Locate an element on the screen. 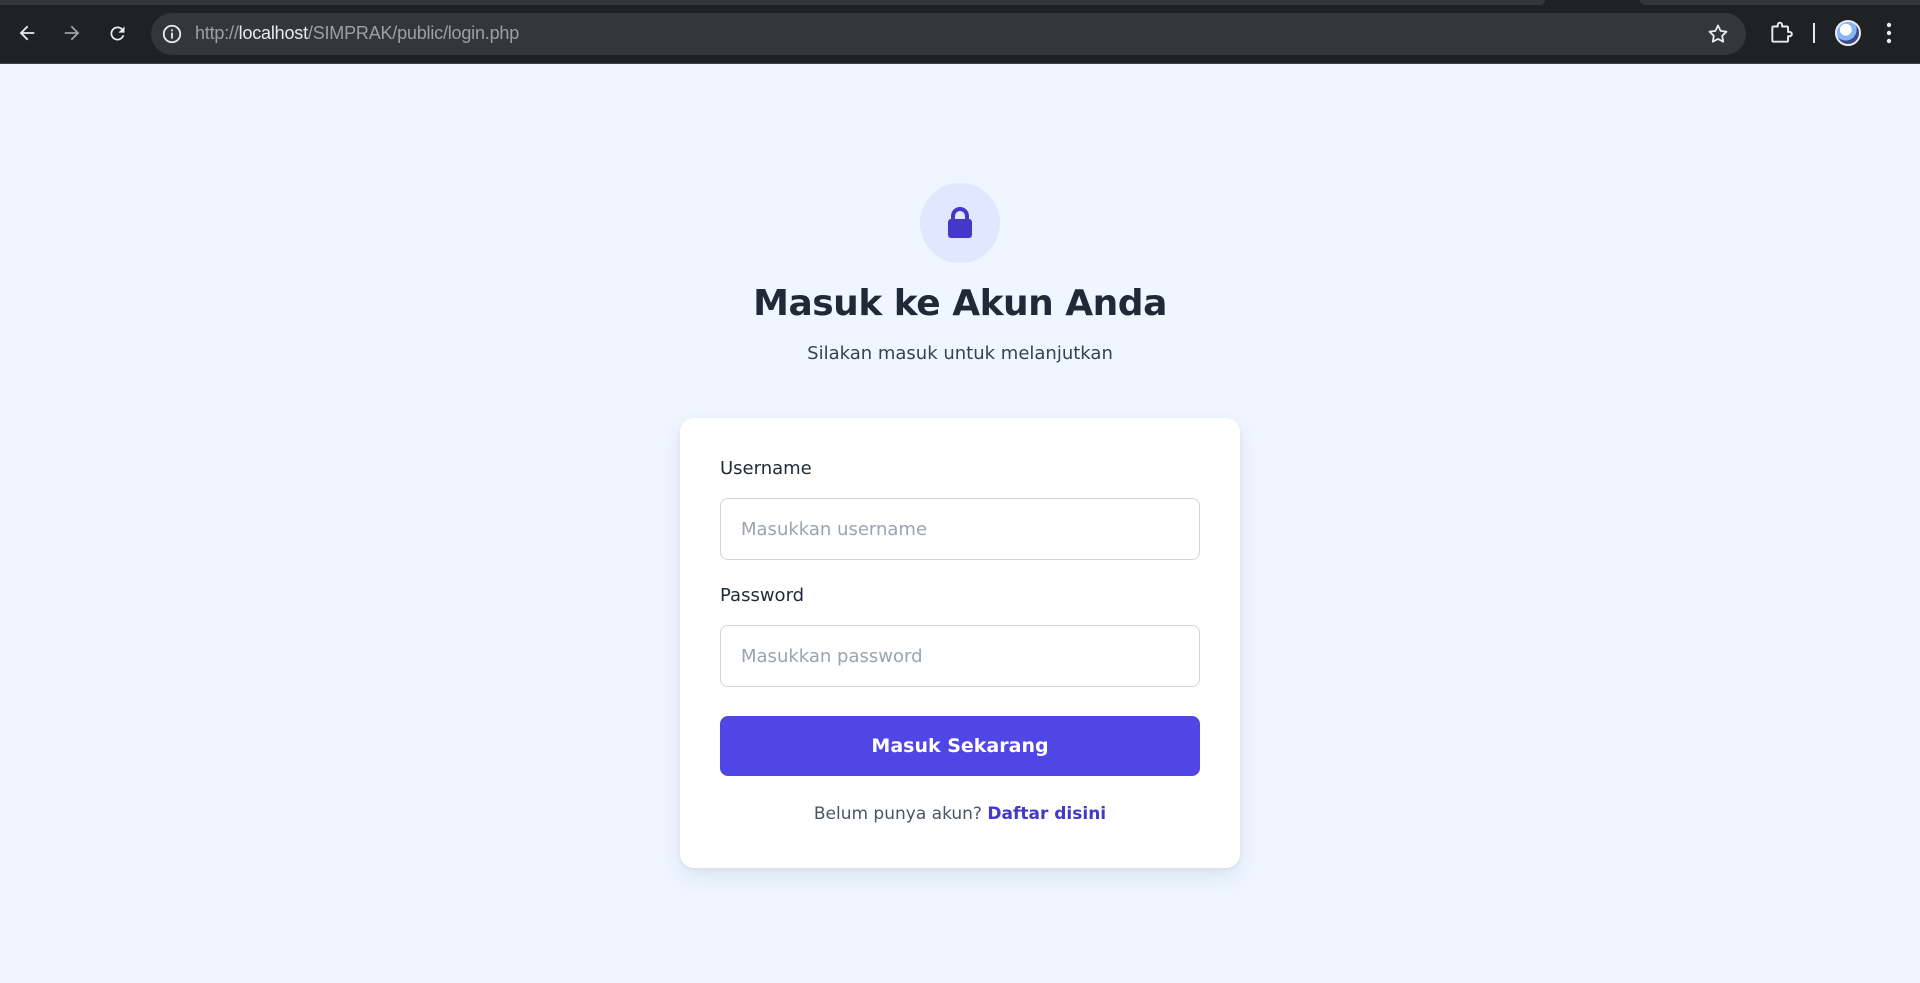 This screenshot has height=983, width=1920. forward-button is located at coordinates (72, 33).